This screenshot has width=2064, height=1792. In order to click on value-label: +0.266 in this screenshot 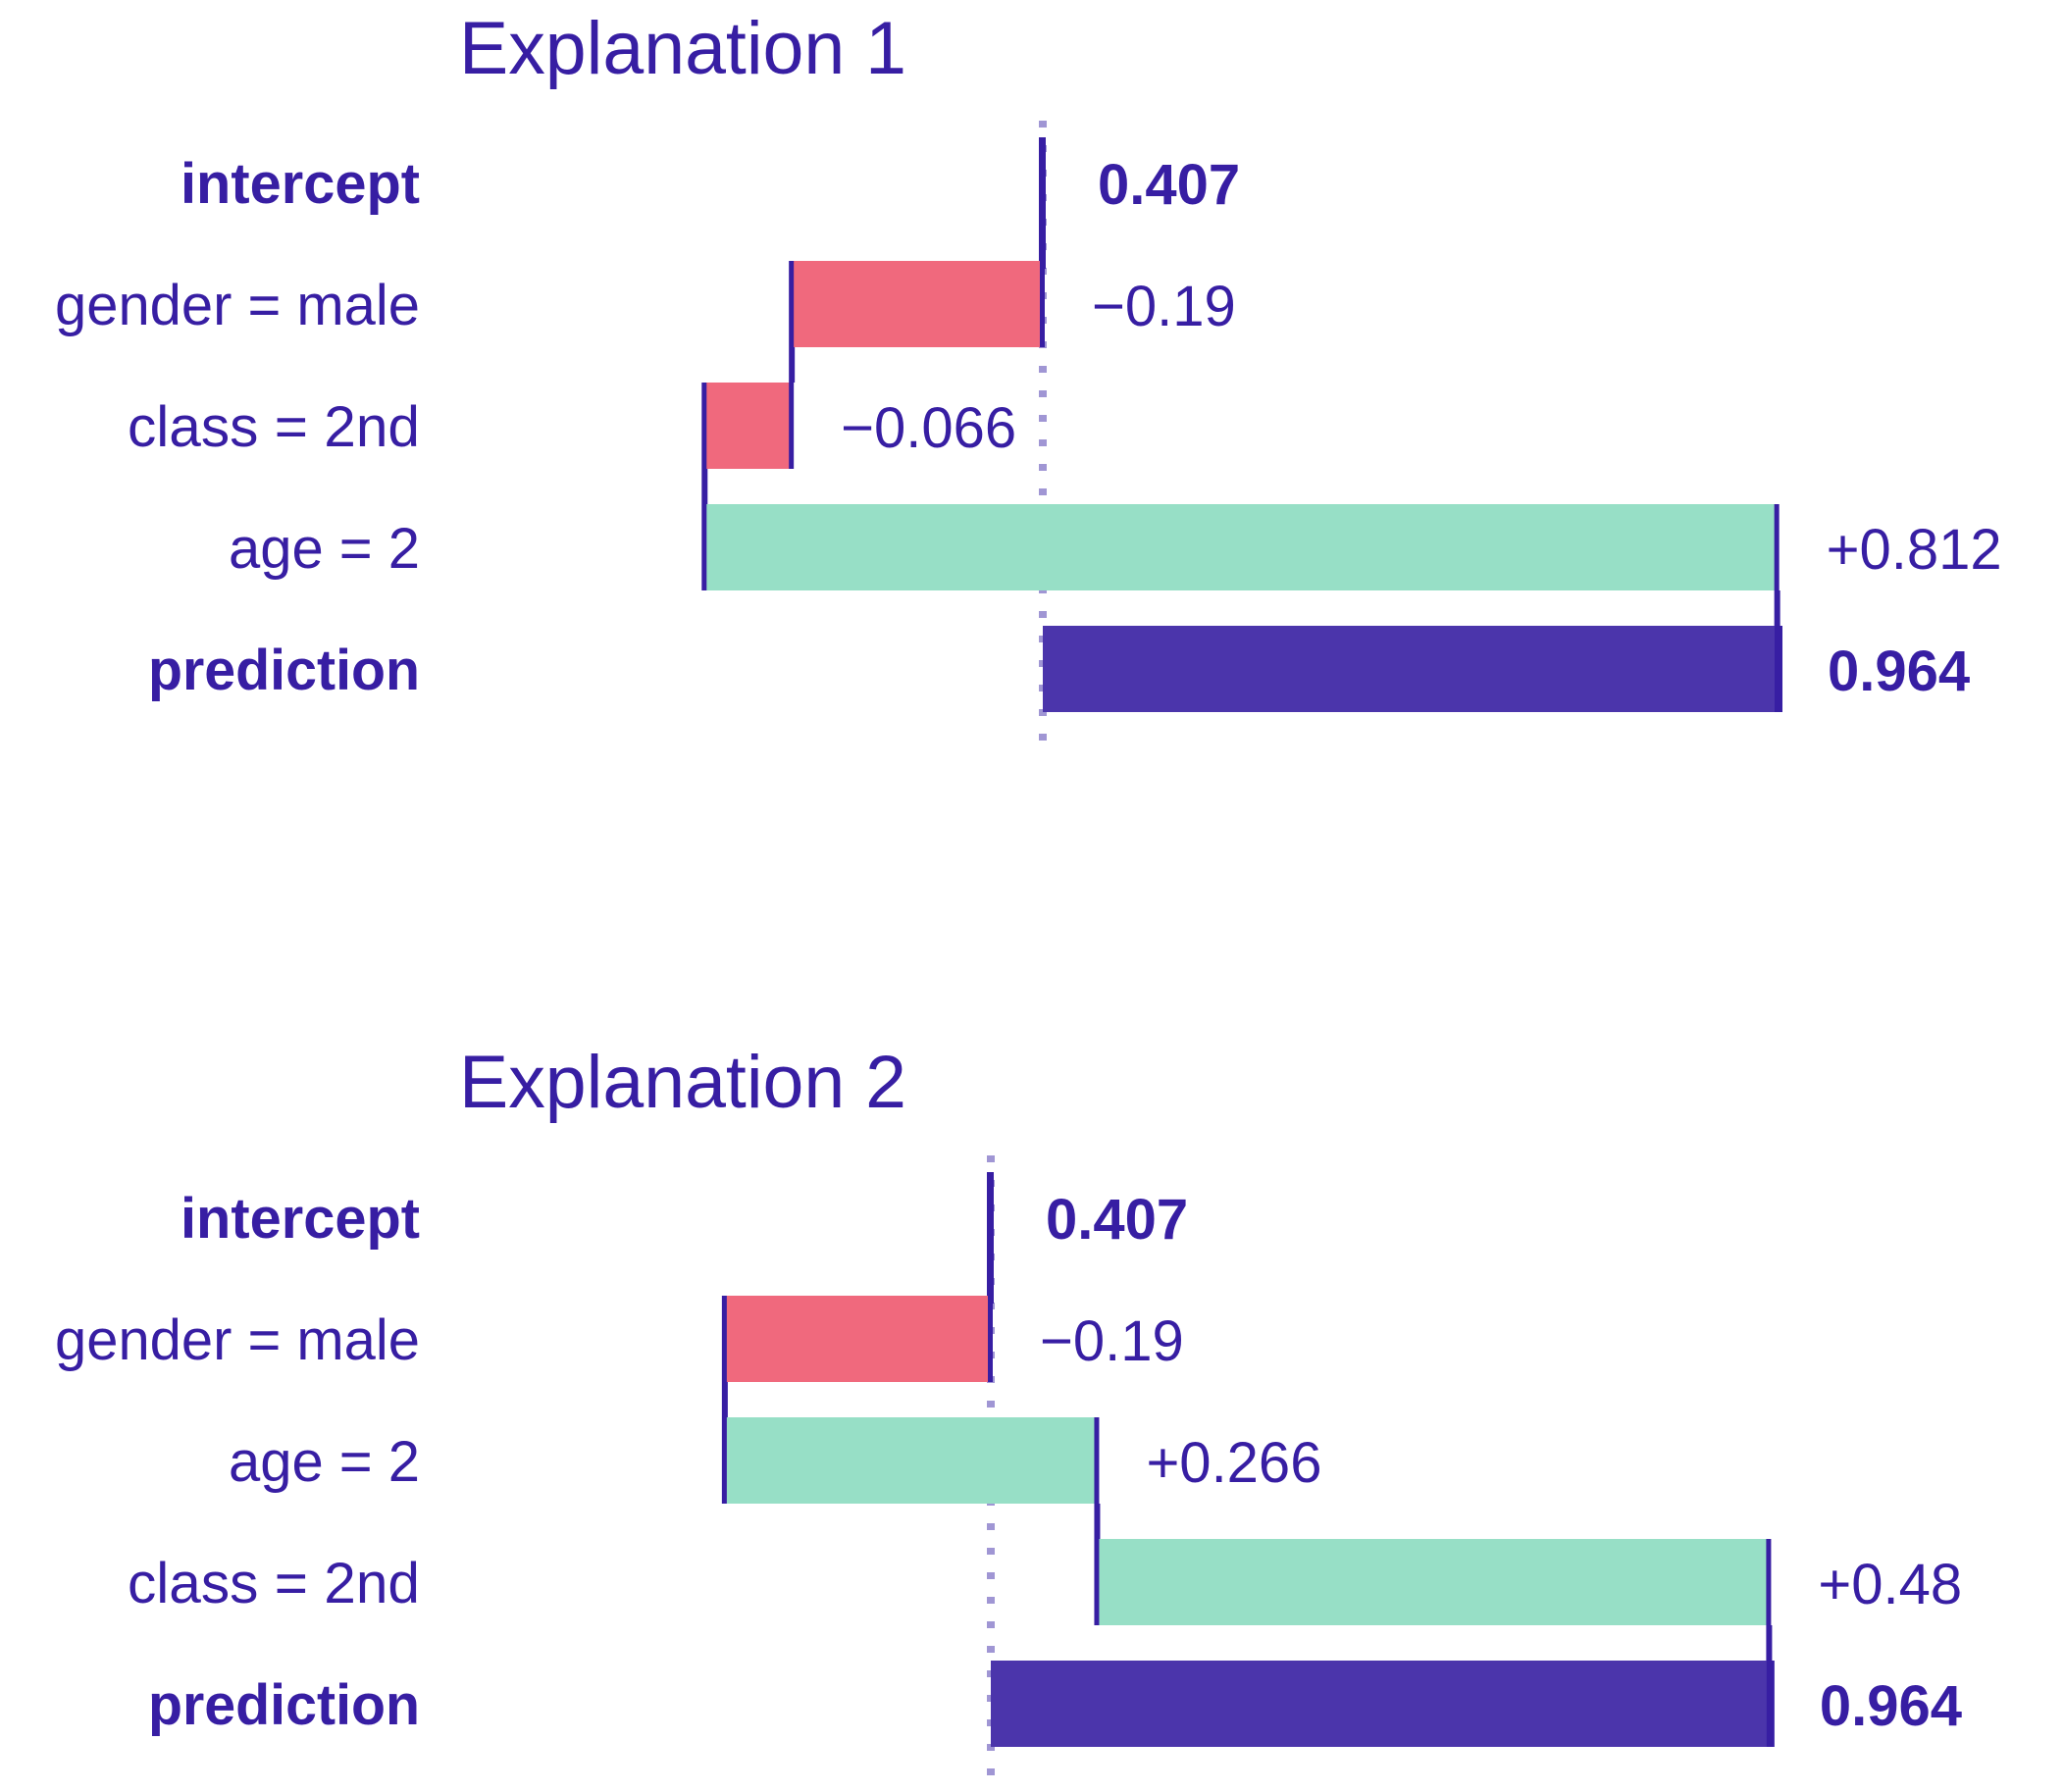, I will do `click(1233, 1463)`.